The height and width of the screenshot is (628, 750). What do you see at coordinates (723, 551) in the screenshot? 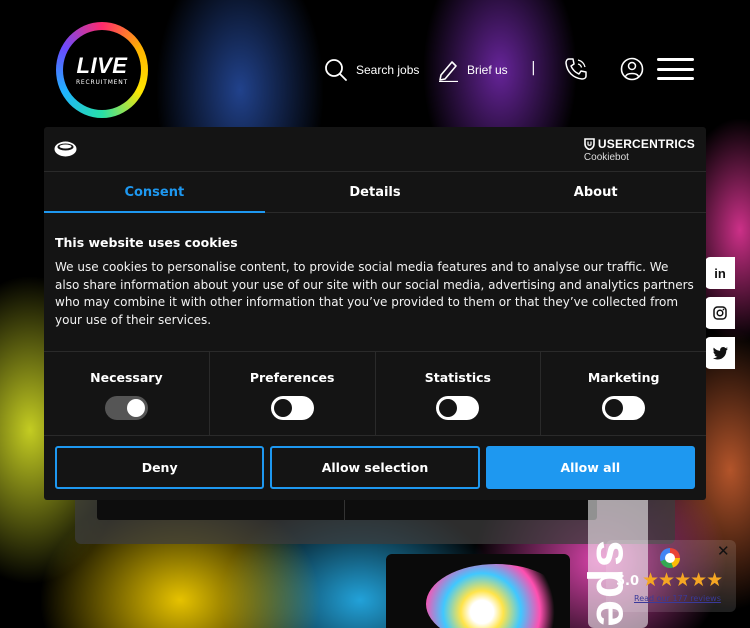
I see `close-icon: ✕` at bounding box center [723, 551].